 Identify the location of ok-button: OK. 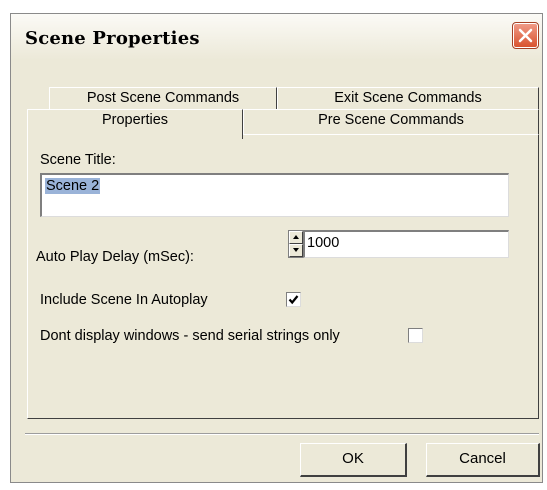
(353, 460).